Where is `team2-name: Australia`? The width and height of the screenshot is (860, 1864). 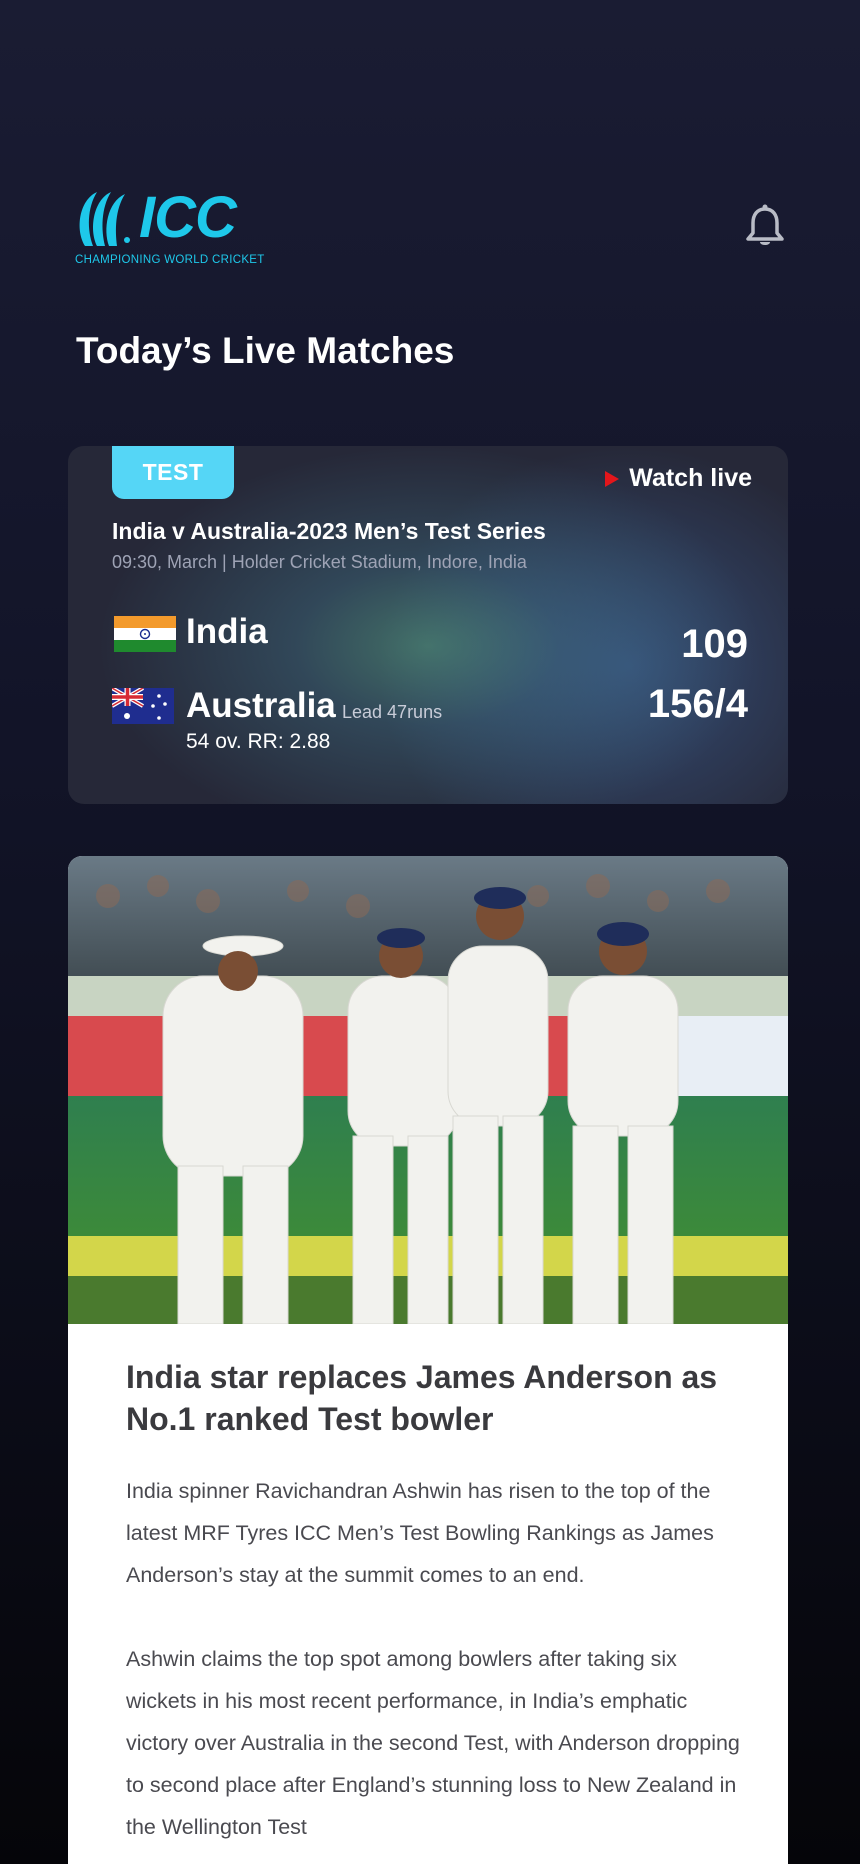
team2-name: Australia is located at coordinates (261, 705).